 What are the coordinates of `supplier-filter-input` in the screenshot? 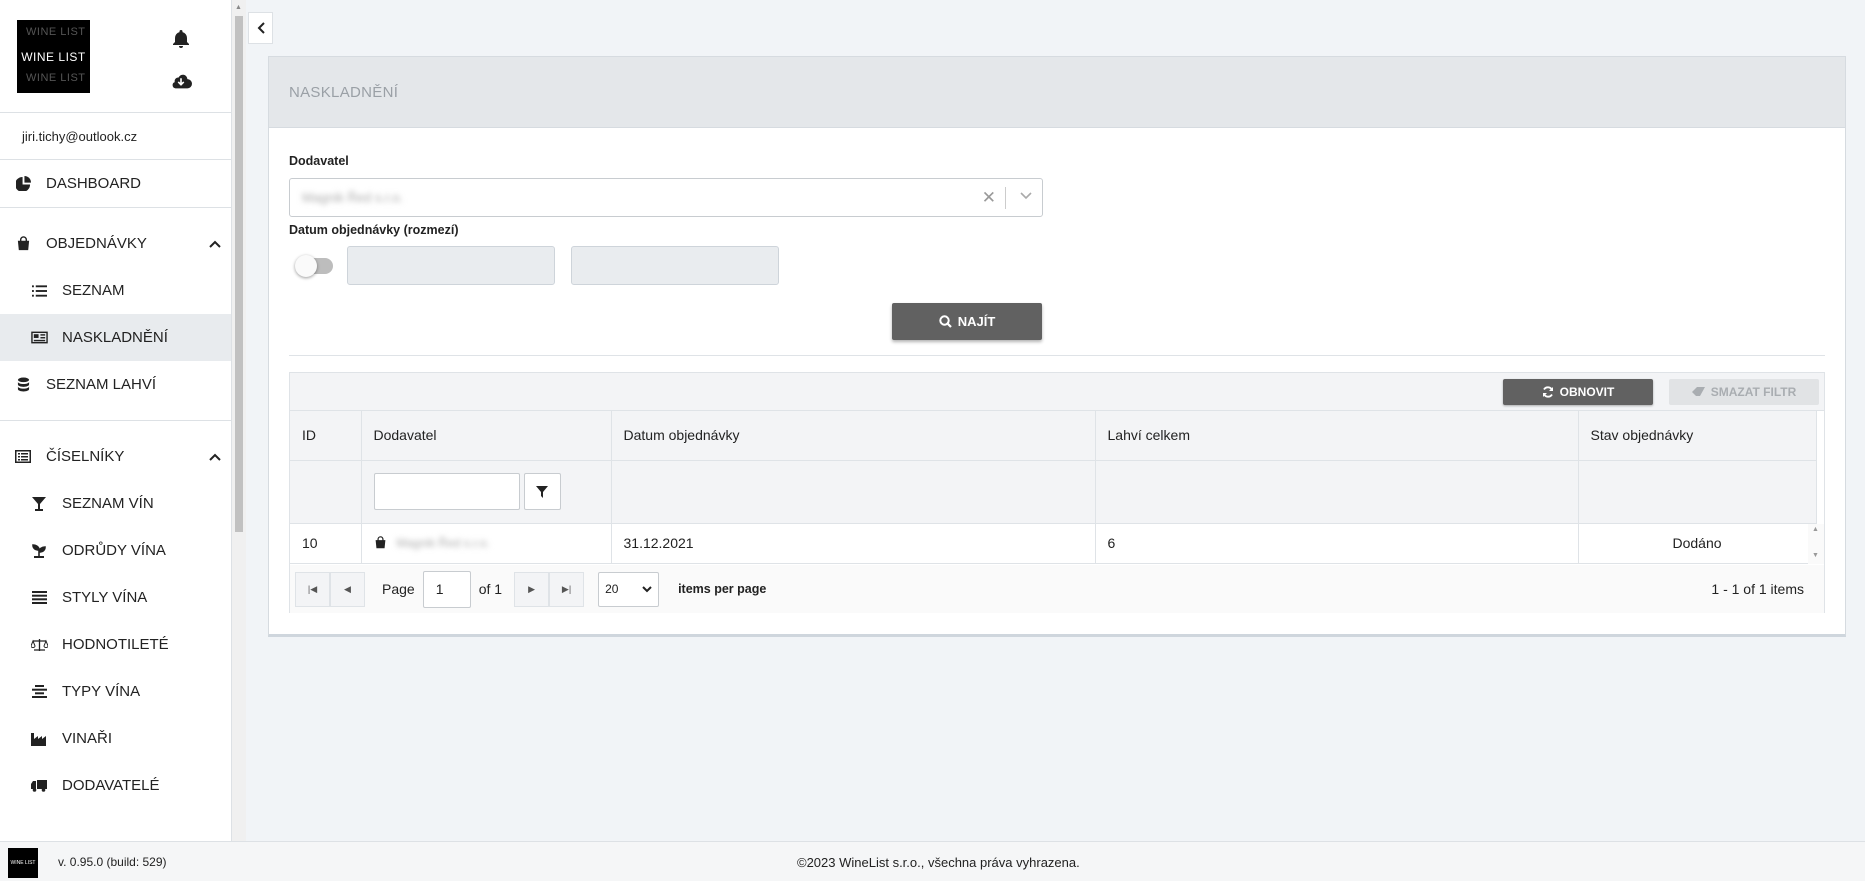 It's located at (446, 491).